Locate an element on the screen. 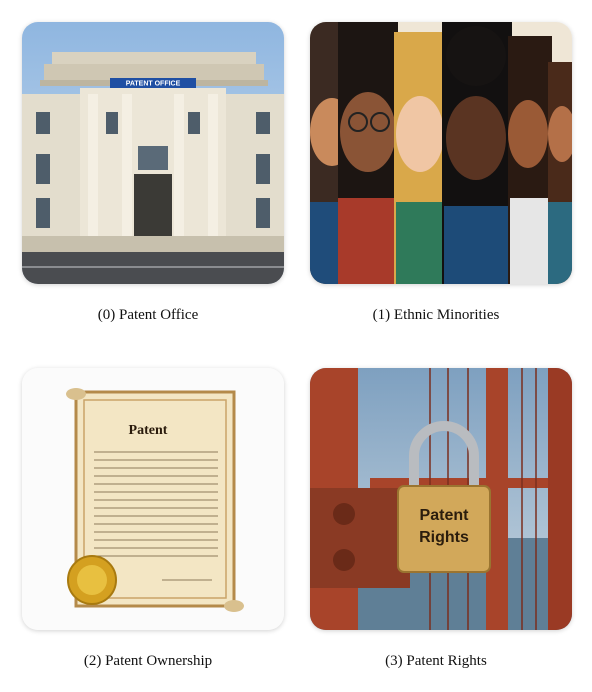 This screenshot has height=692, width=592. patent-office-sign-text: PATENT OFFICE is located at coordinates (153, 84).